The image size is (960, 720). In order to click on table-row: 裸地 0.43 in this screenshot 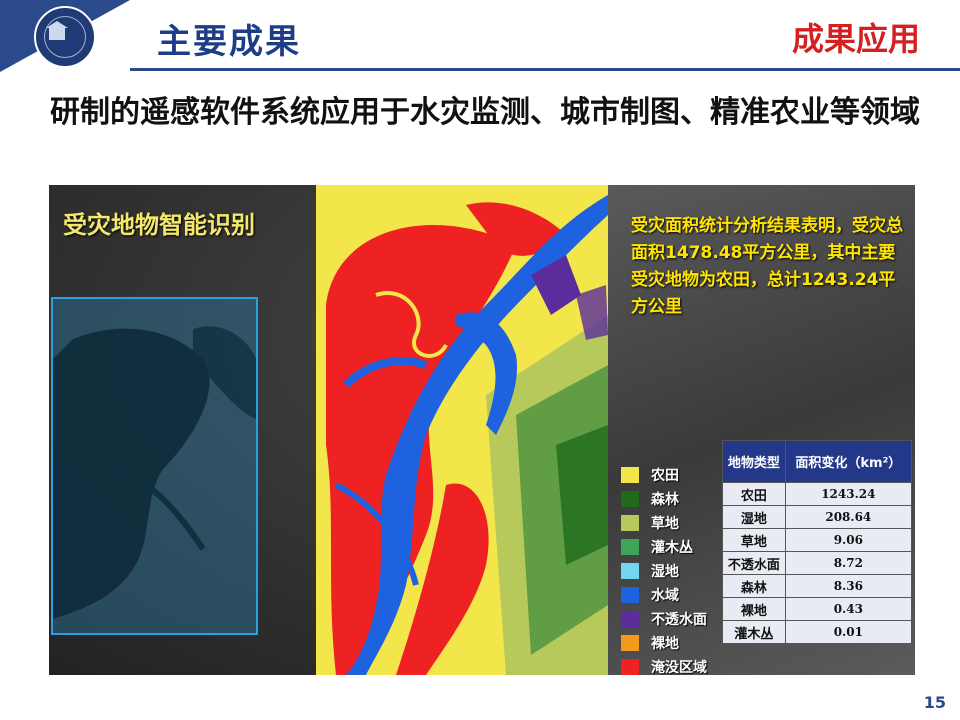, I will do `click(817, 609)`.